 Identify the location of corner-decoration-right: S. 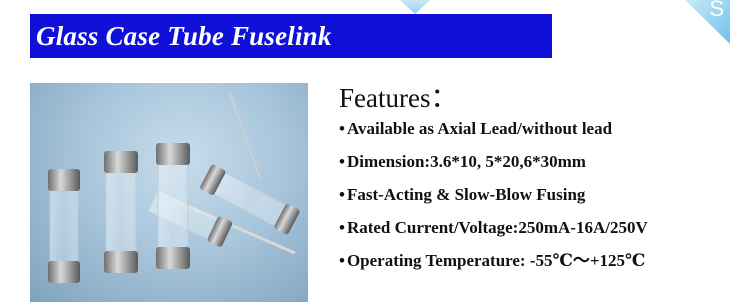
(707, 22).